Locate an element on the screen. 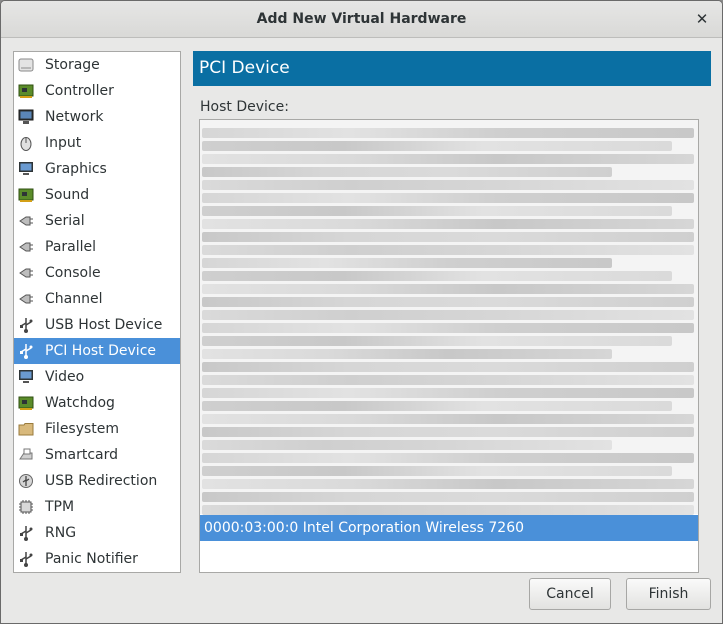 This screenshot has width=723, height=624. title-bar: Add New Virtual Hardware ✕ is located at coordinates (361, 19).